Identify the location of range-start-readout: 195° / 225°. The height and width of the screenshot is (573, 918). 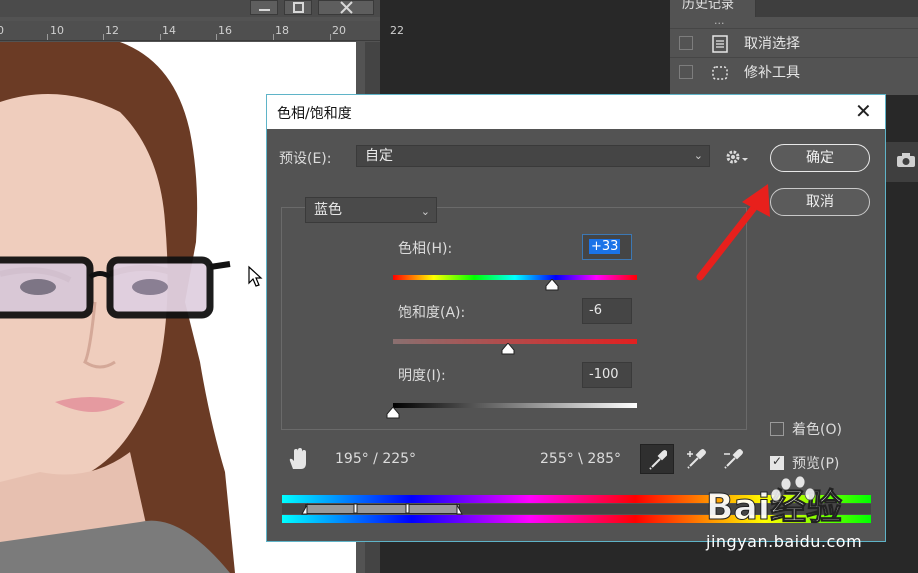
(376, 459).